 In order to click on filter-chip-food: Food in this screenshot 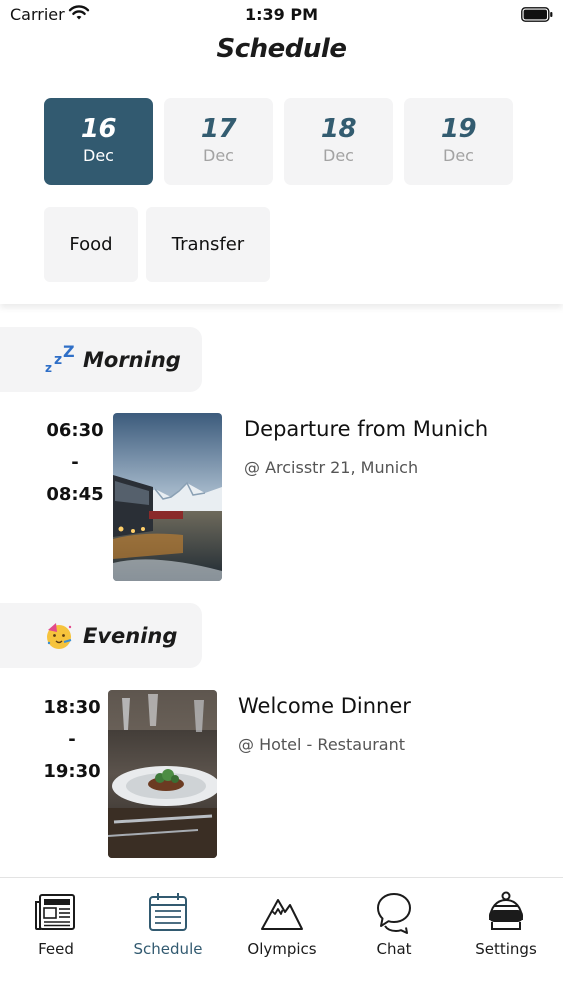, I will do `click(91, 244)`.